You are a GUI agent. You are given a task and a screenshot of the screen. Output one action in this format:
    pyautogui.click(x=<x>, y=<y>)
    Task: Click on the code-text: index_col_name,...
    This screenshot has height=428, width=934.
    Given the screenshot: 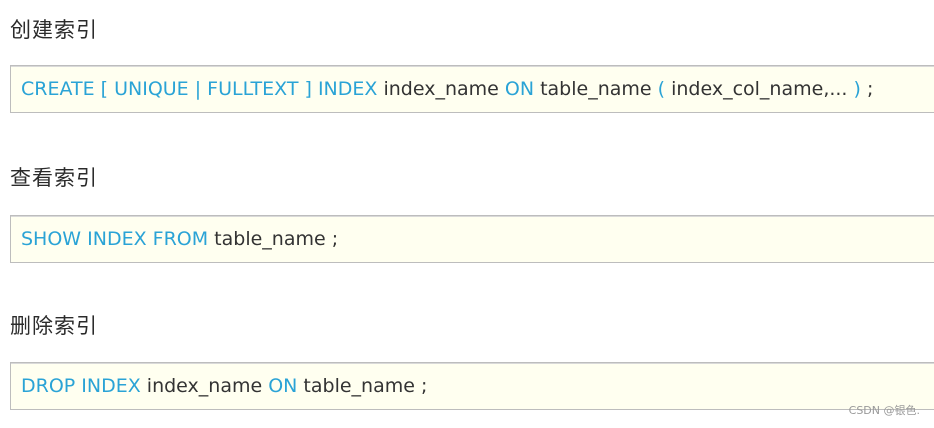 What is the action you would take?
    pyautogui.click(x=759, y=89)
    